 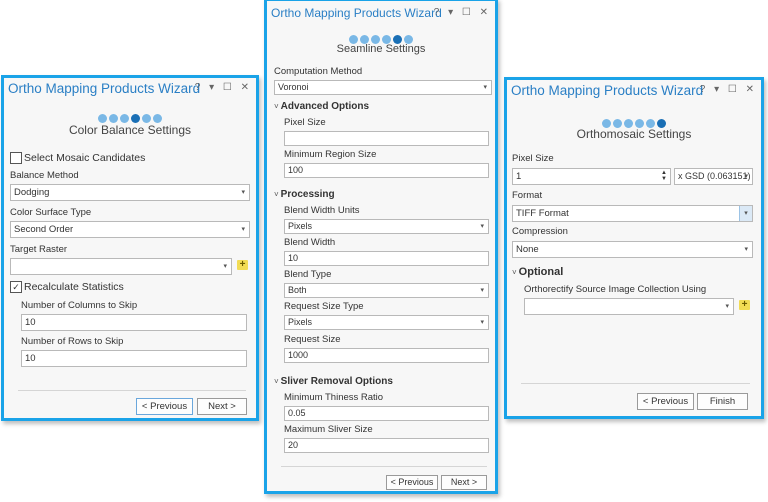 What do you see at coordinates (310, 242) in the screenshot?
I see `blend-width-label: Blend Width` at bounding box center [310, 242].